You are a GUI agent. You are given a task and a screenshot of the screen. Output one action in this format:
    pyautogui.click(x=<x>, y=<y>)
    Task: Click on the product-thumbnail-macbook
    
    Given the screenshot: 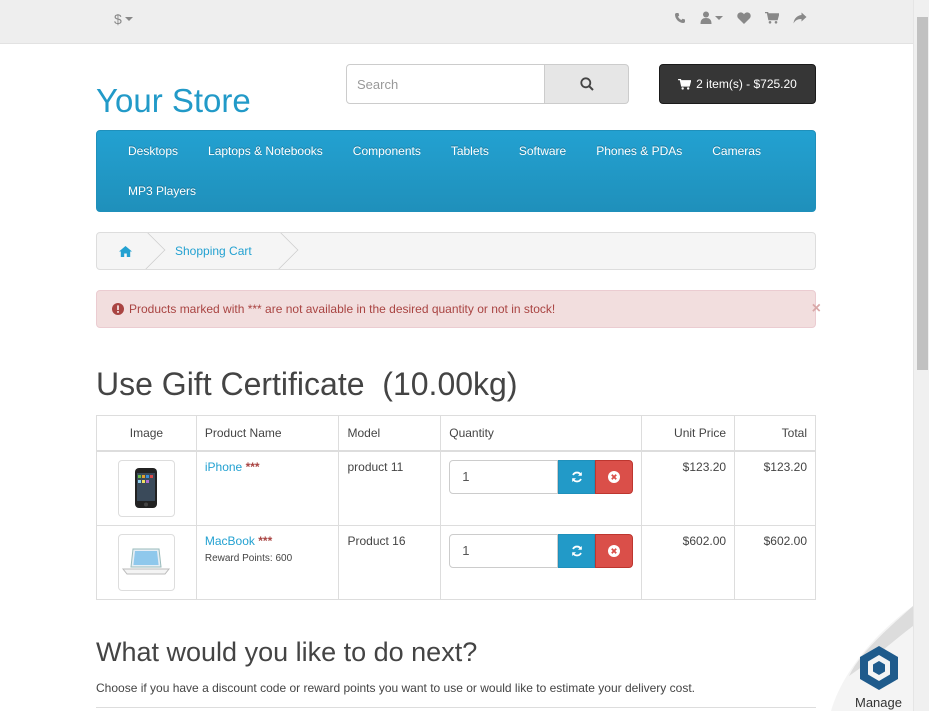 What is the action you would take?
    pyautogui.click(x=146, y=562)
    